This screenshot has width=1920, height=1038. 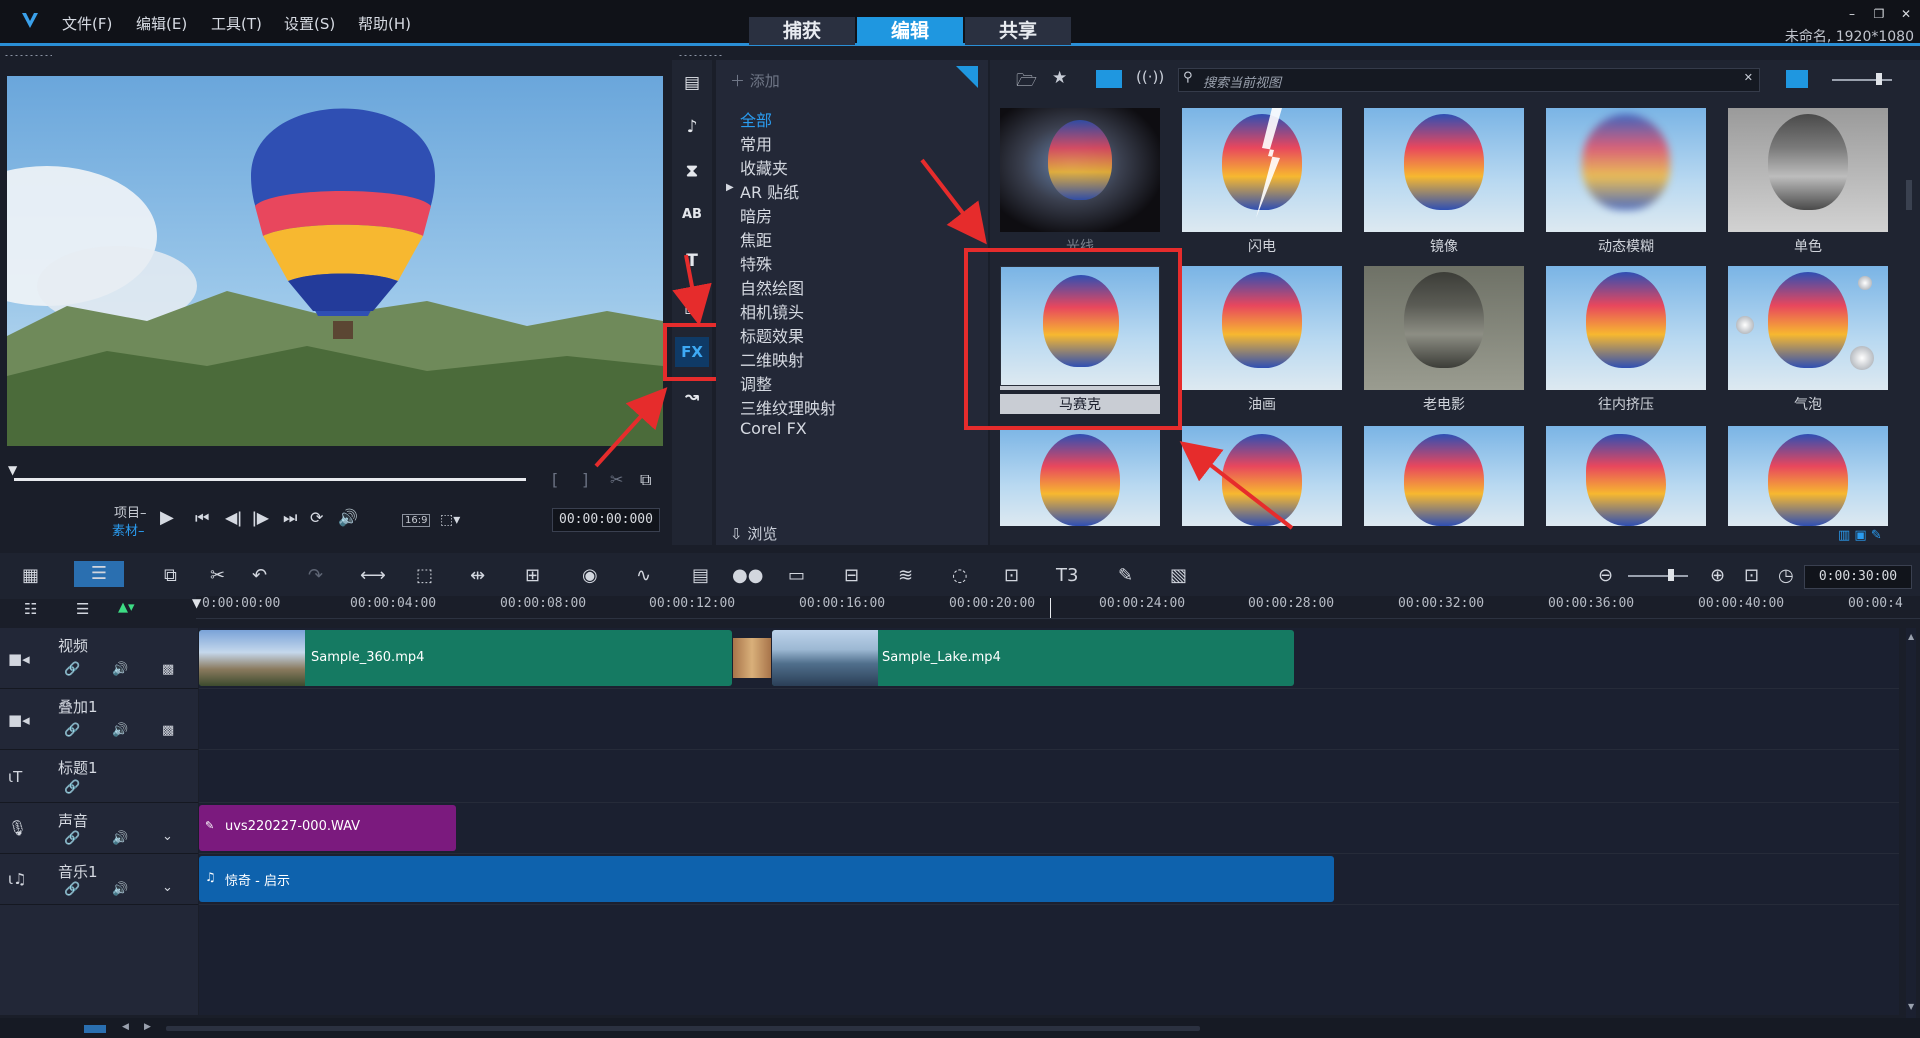 What do you see at coordinates (756, 239) in the screenshot?
I see `category-focus: 焦距` at bounding box center [756, 239].